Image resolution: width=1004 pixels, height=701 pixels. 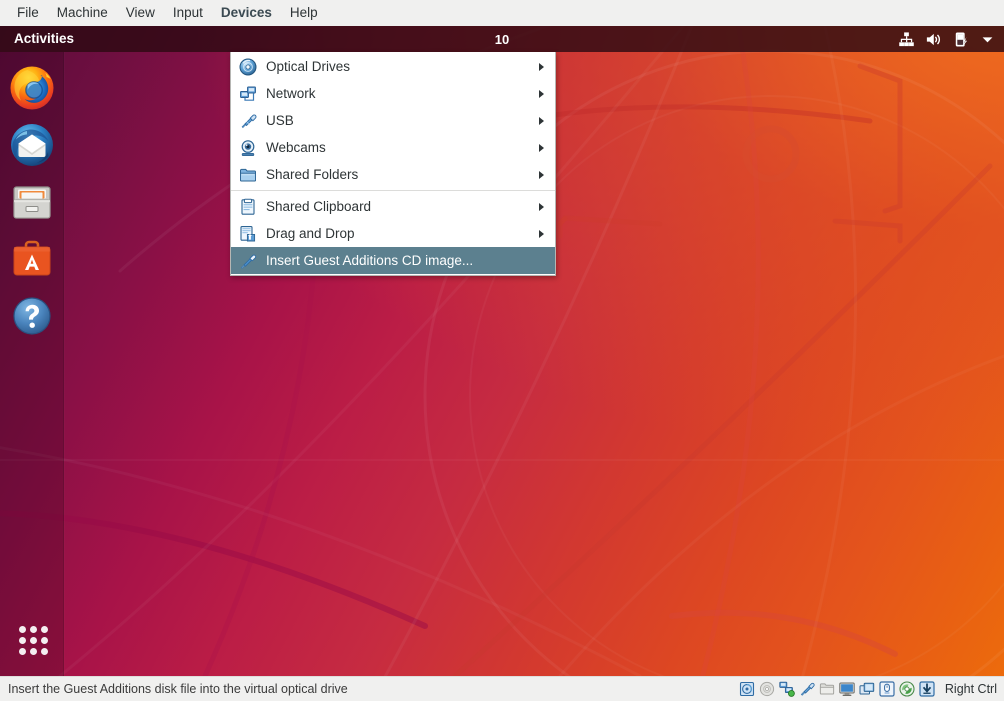 I want to click on dock-item-files, so click(x=32, y=202).